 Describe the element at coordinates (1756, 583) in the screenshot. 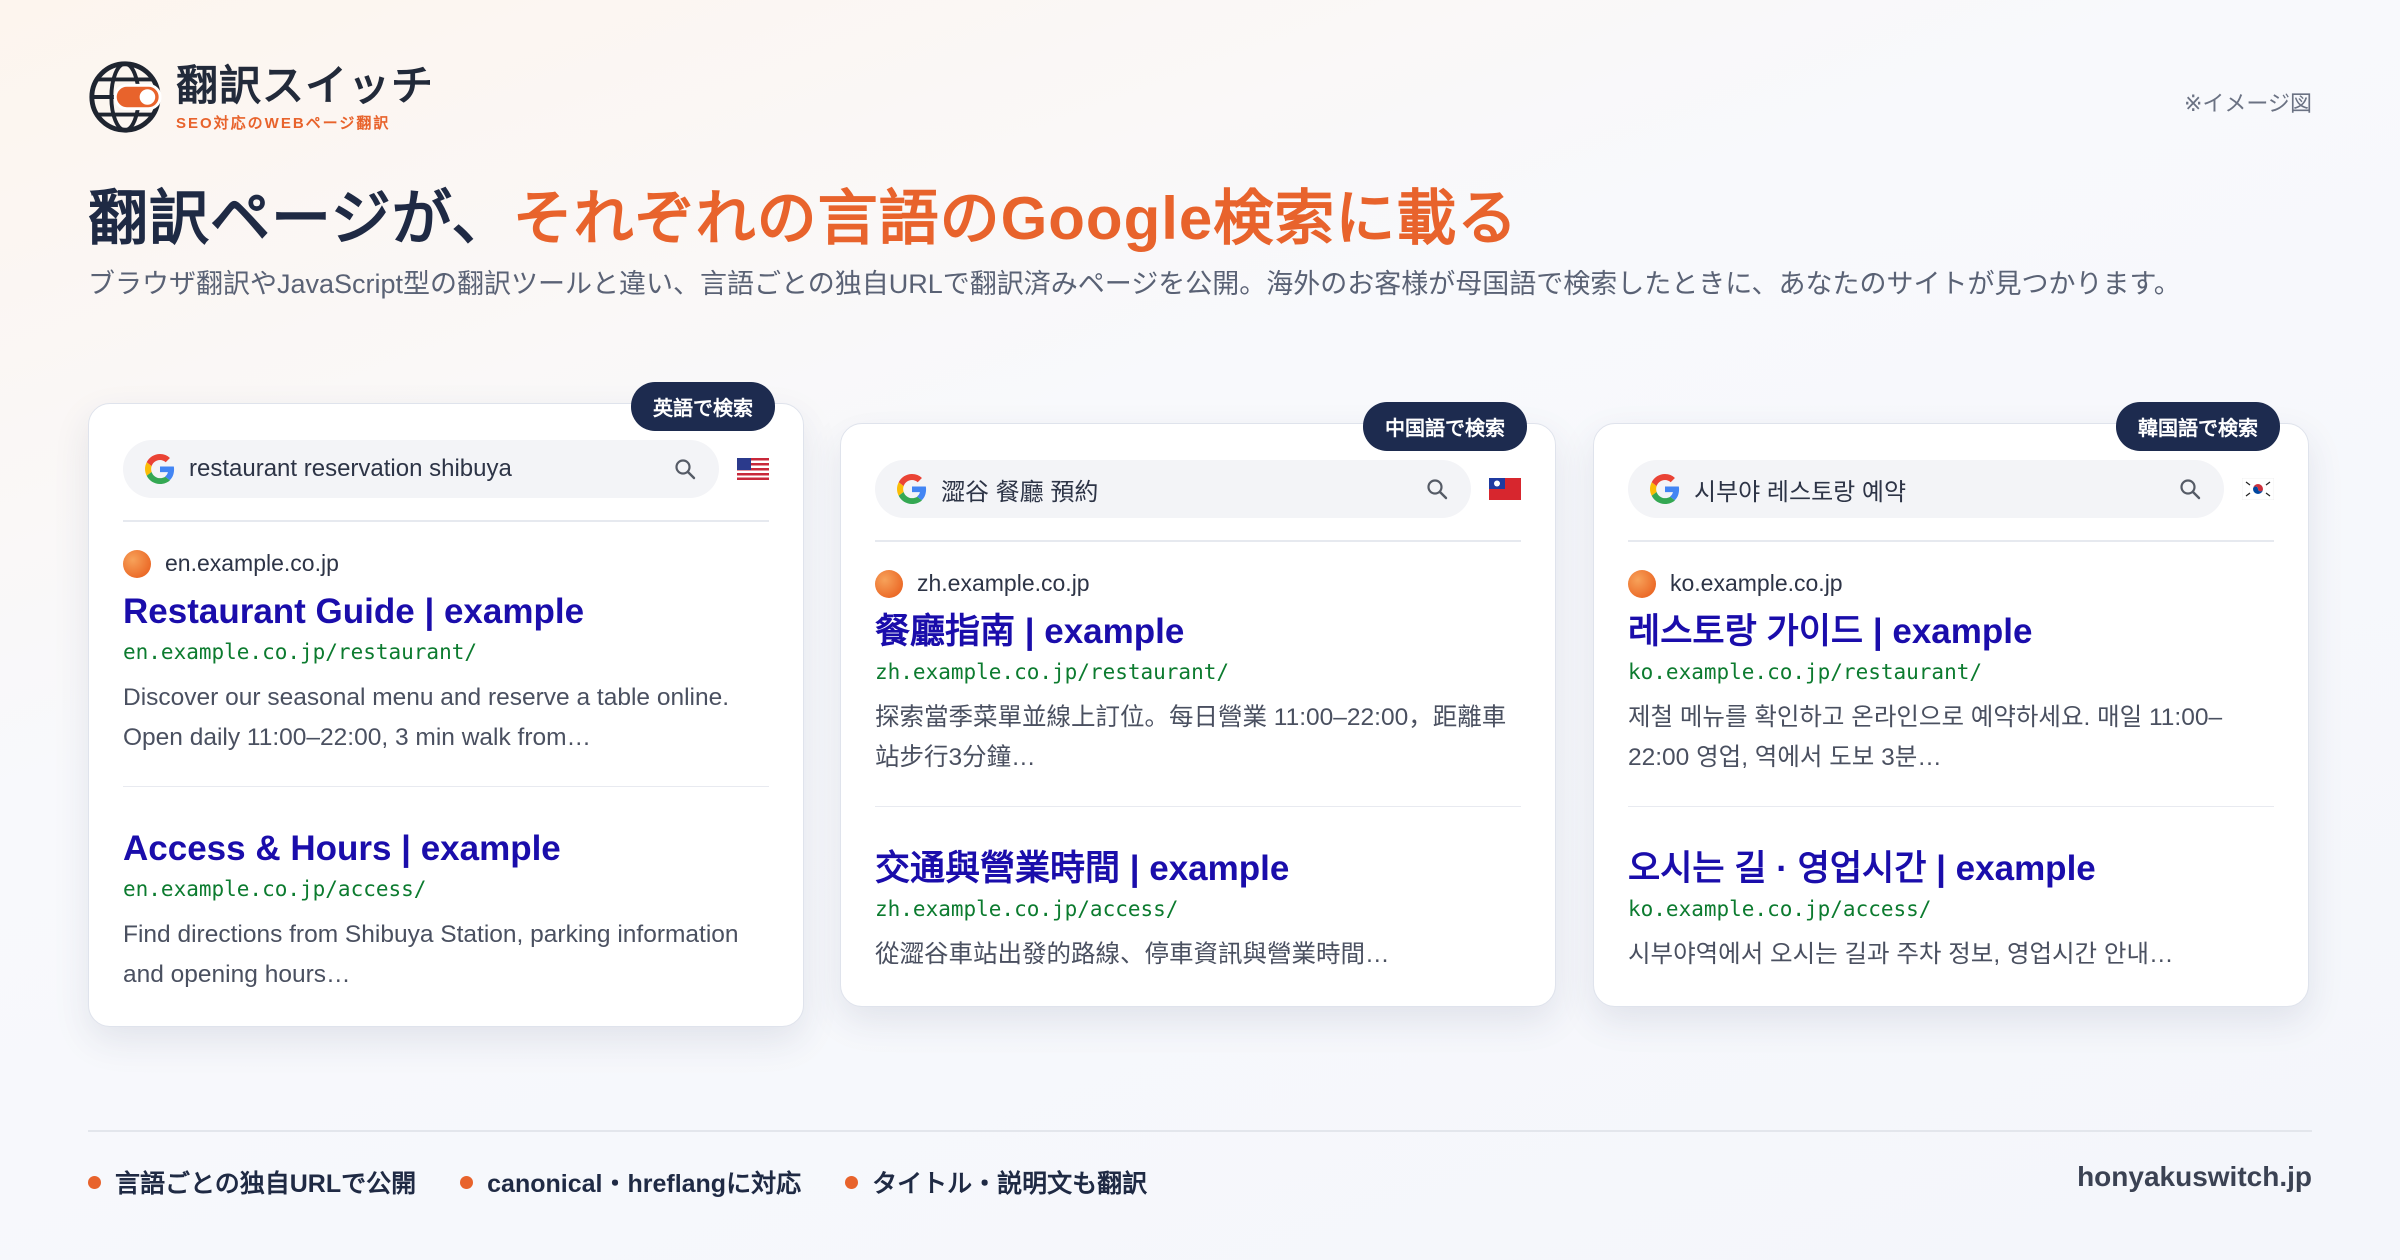

I see `result-domain: ko.example.co.jp` at that location.